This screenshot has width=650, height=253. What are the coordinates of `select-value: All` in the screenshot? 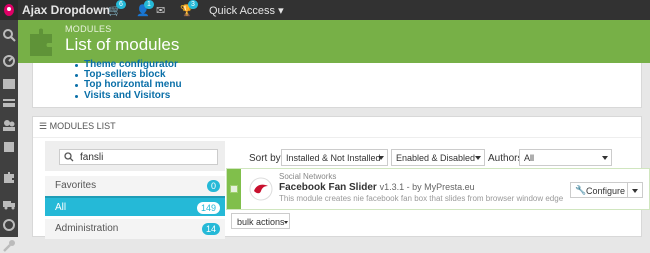 It's located at (529, 158).